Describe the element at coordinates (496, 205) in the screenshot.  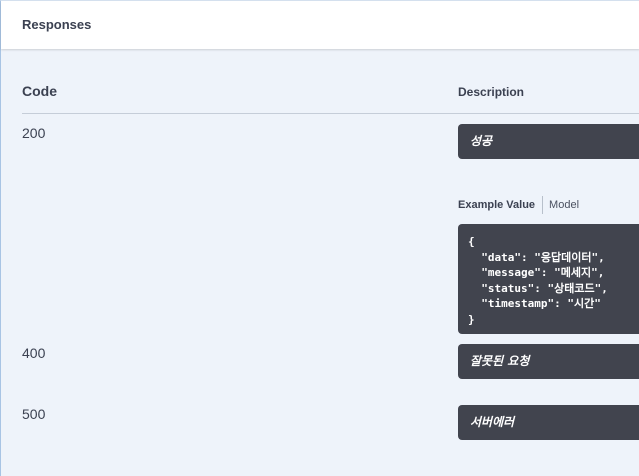
I see `tab-example-value: Example Value` at that location.